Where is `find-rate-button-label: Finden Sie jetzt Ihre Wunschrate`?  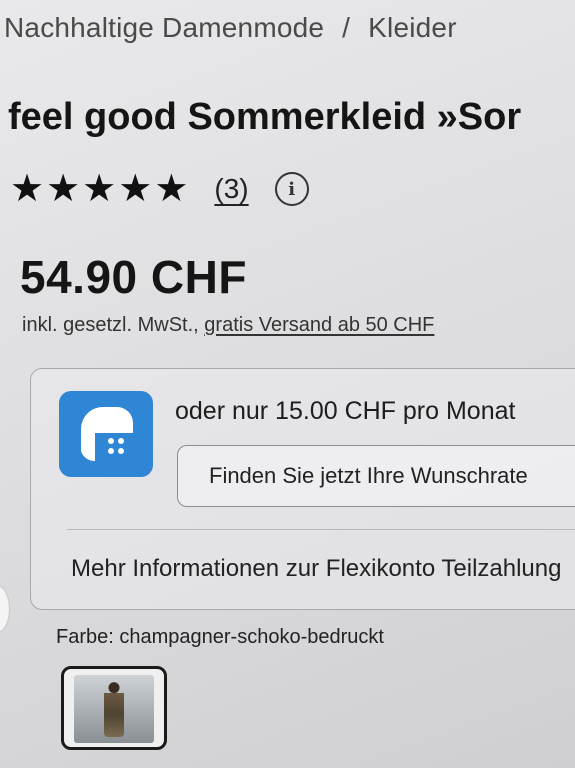
find-rate-button-label: Finden Sie jetzt Ihre Wunschrate is located at coordinates (368, 475).